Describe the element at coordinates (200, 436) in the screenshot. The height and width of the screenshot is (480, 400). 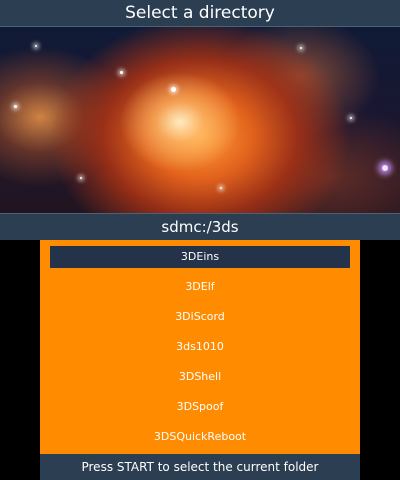
I see `directory-name: 3DSQuickReboot` at that location.